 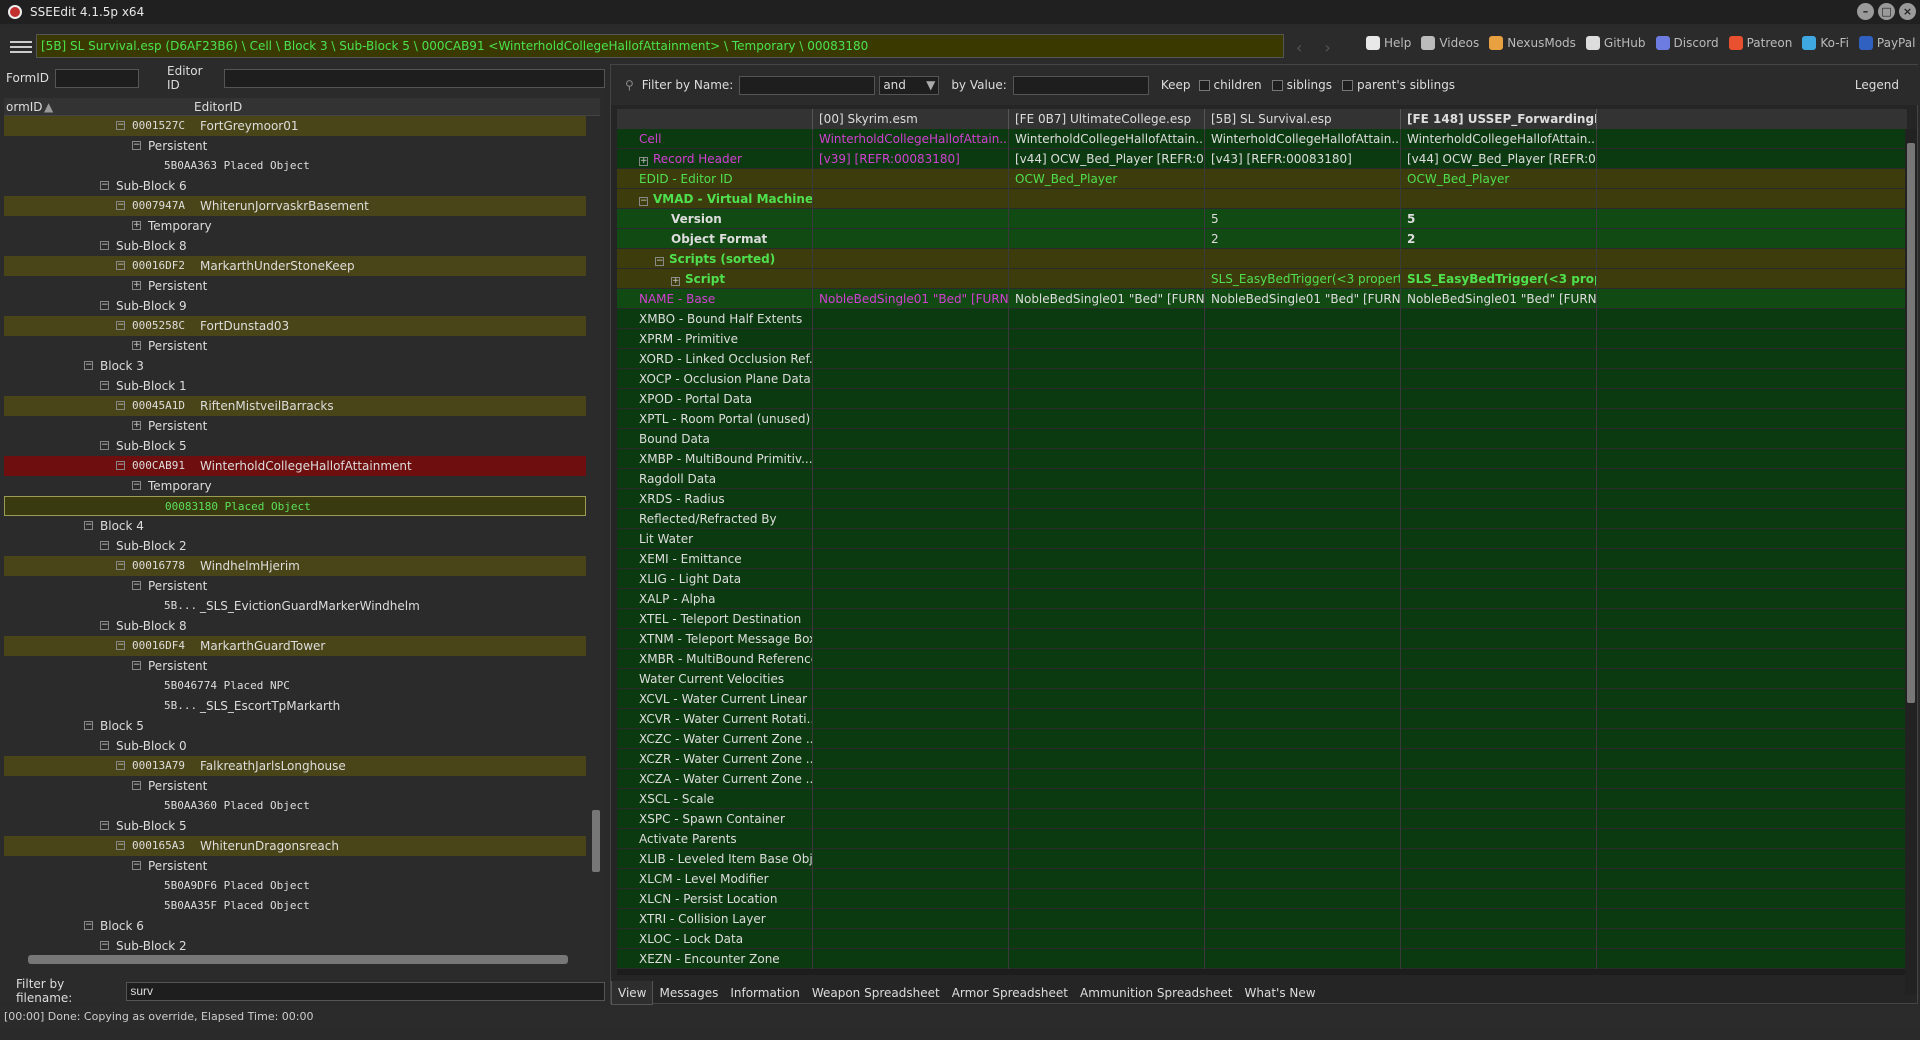 I want to click on siblings-checkbox, so click(x=1277, y=85).